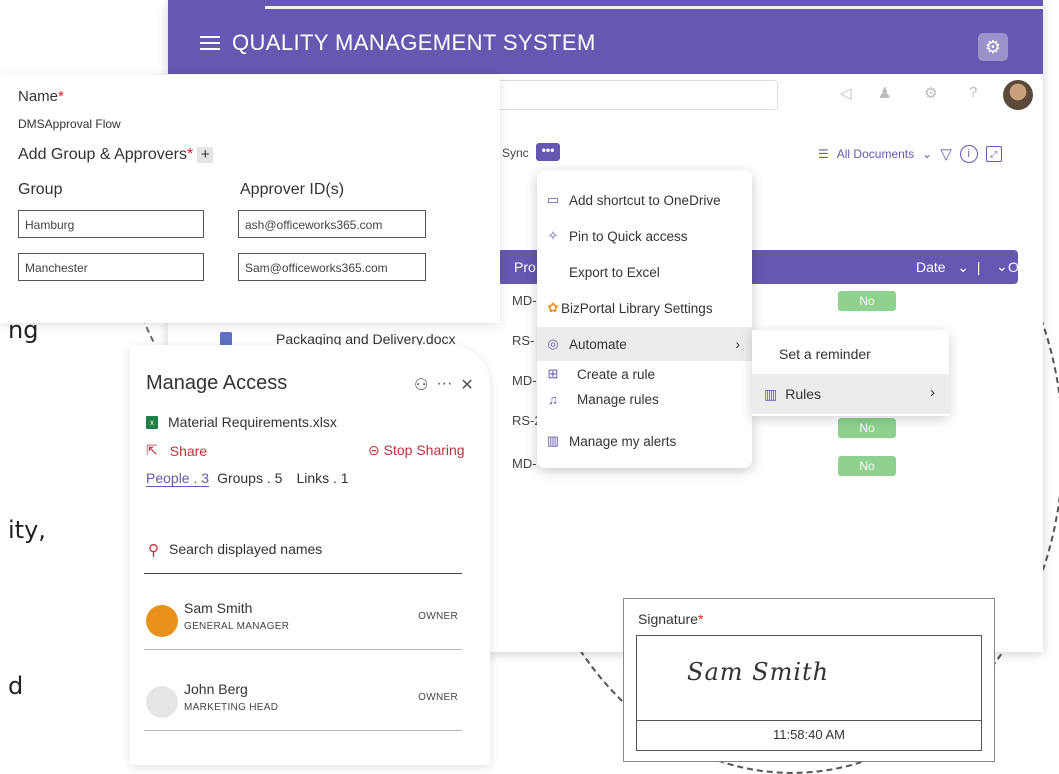 This screenshot has height=774, width=1059. What do you see at coordinates (1018, 95) in the screenshot?
I see `user-avatar` at bounding box center [1018, 95].